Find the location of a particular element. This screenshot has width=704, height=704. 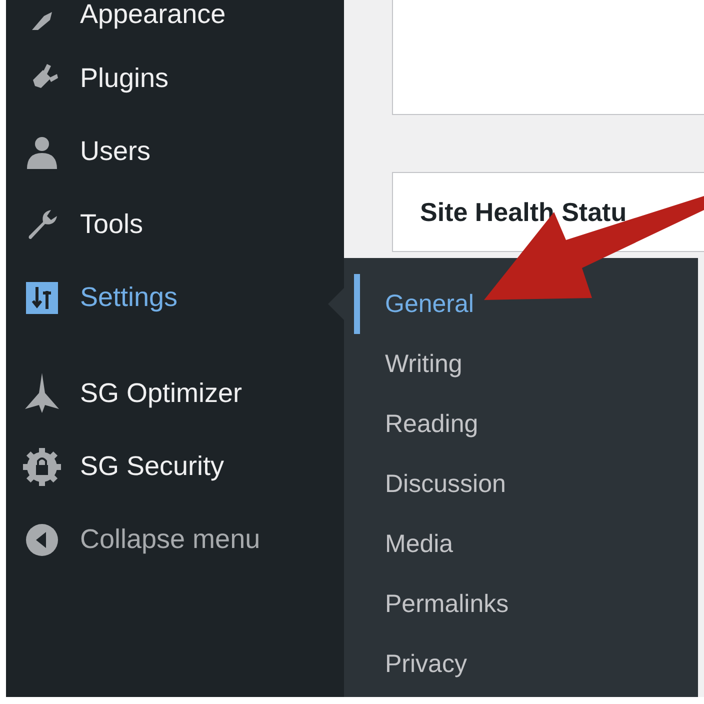

submenu-item: Writing is located at coordinates (526, 364).